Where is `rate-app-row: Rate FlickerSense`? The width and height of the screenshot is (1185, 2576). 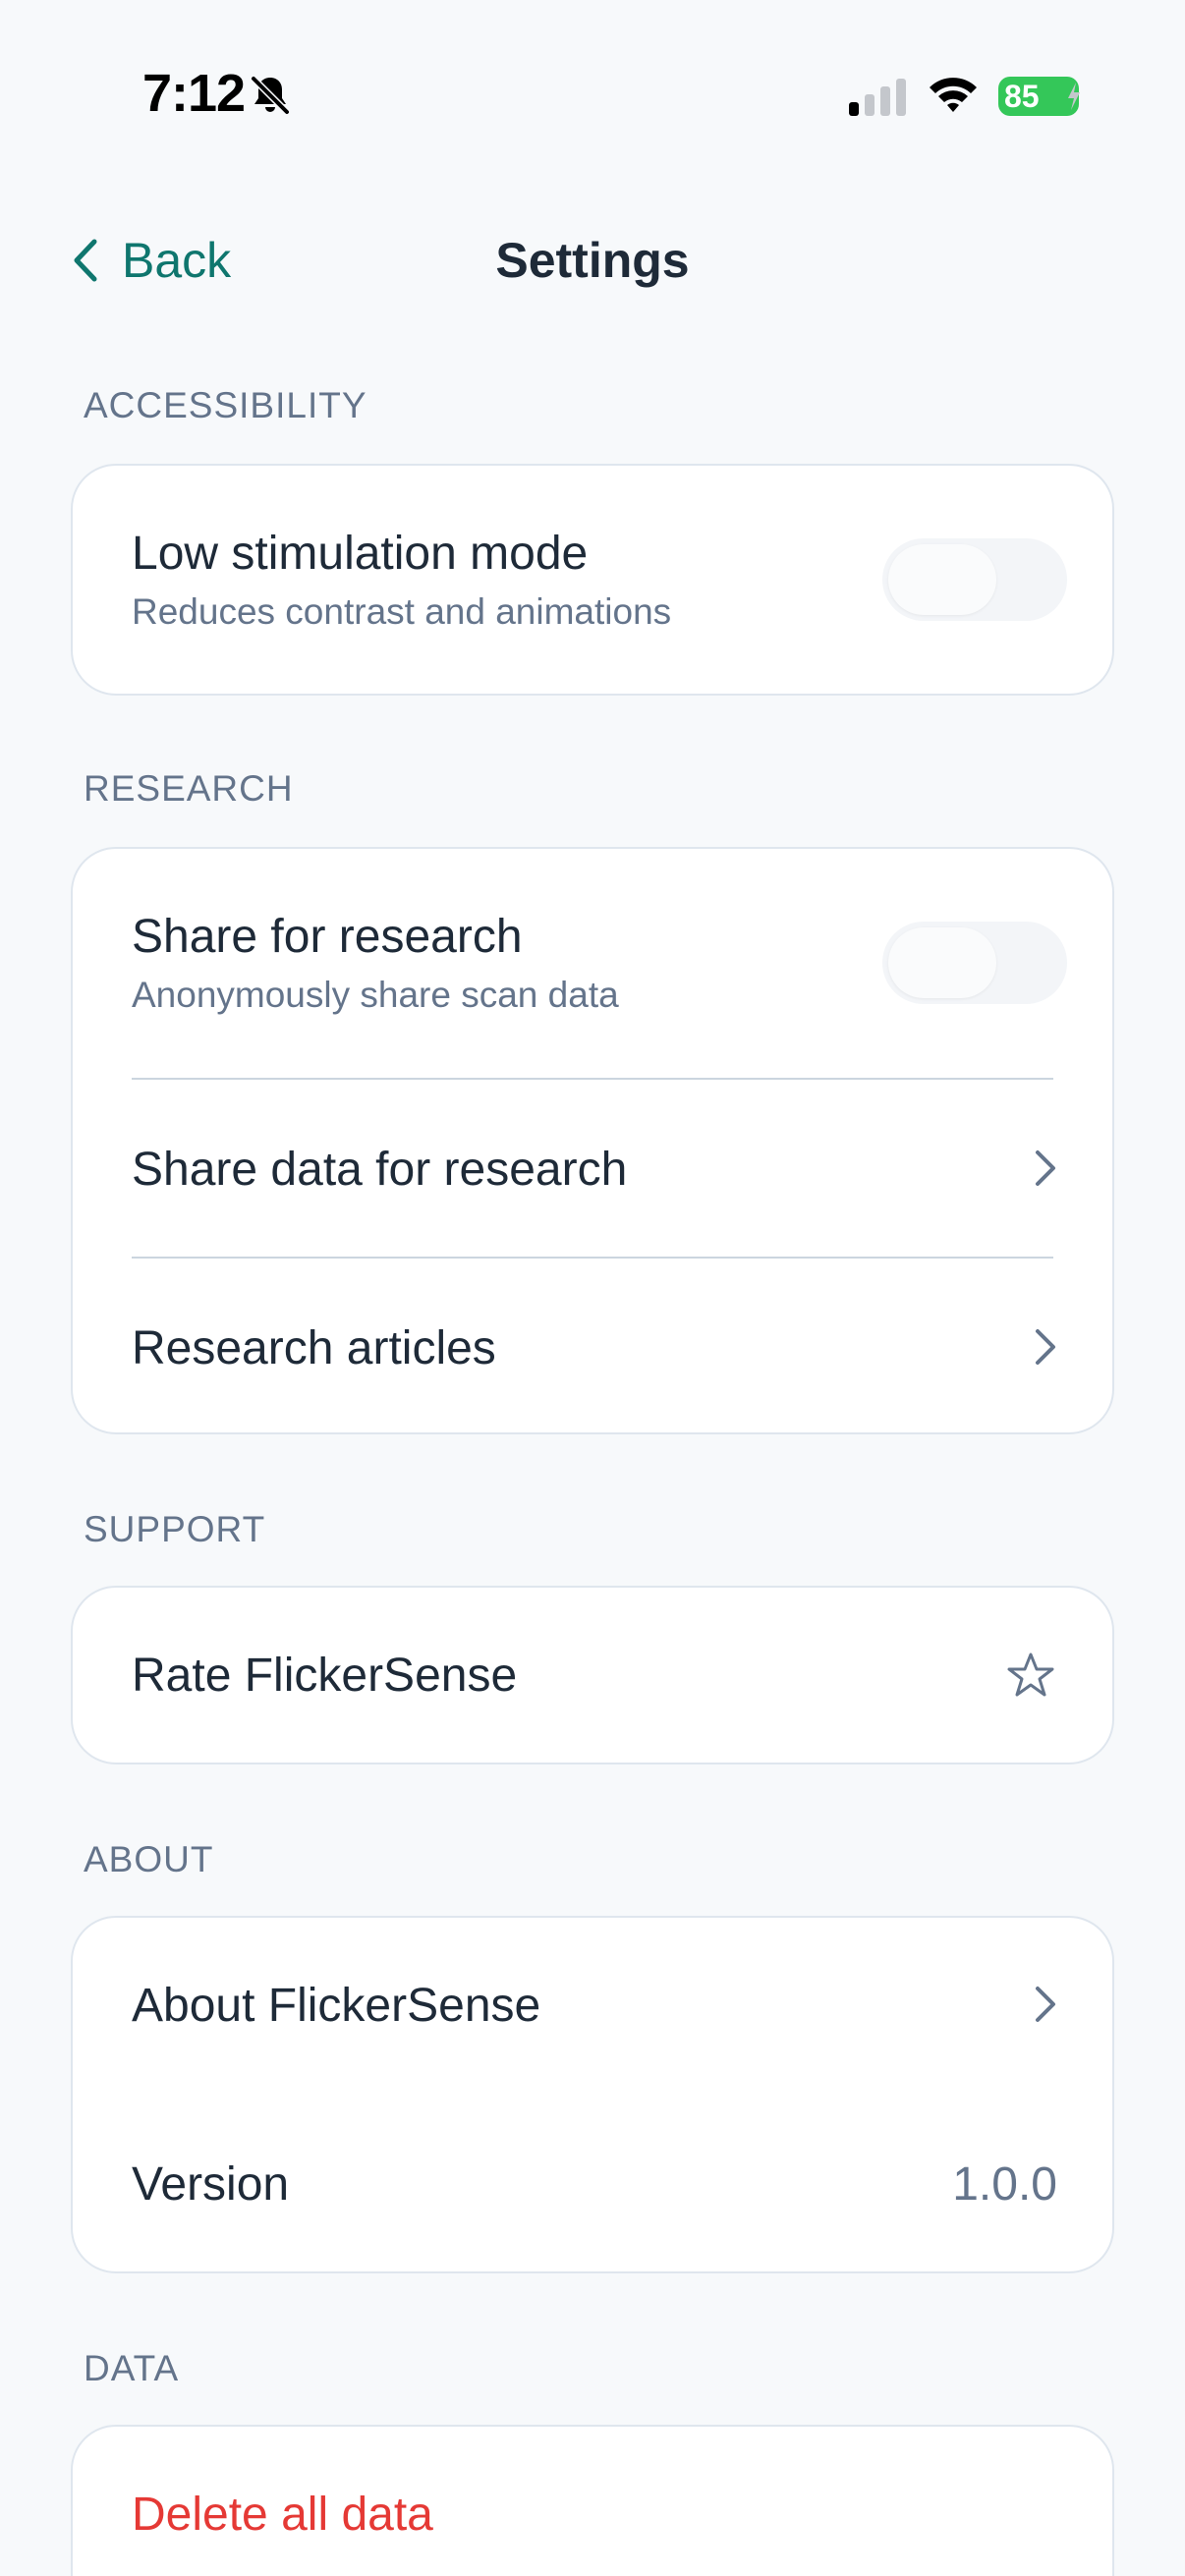
rate-app-row: Rate FlickerSense is located at coordinates (592, 1675).